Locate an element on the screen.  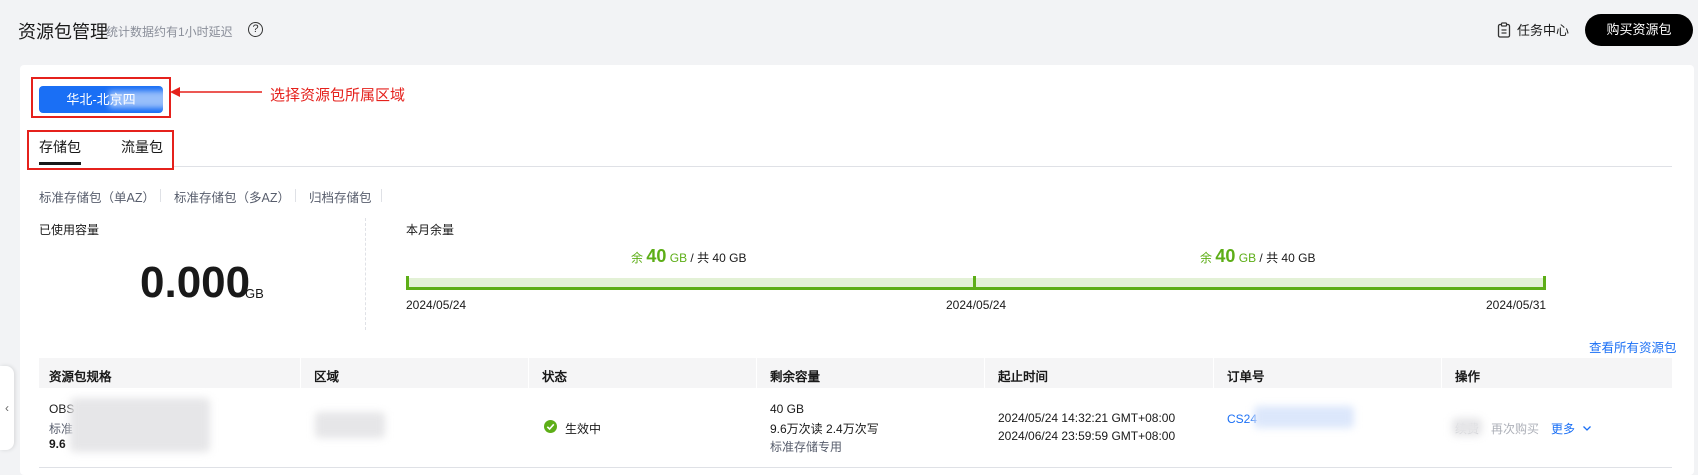
rebuy-action: 再次购买 is located at coordinates (1515, 428).